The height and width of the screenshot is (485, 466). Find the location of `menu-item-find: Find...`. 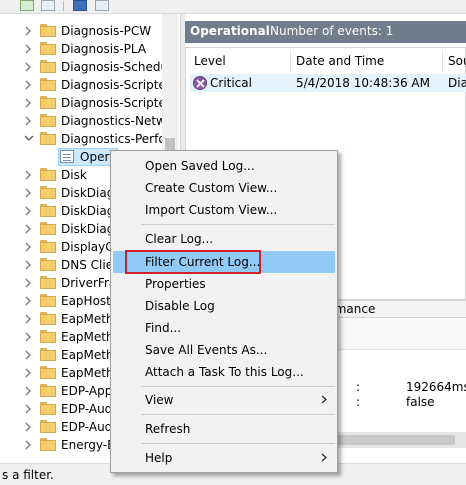

menu-item-find: Find... is located at coordinates (224, 328).